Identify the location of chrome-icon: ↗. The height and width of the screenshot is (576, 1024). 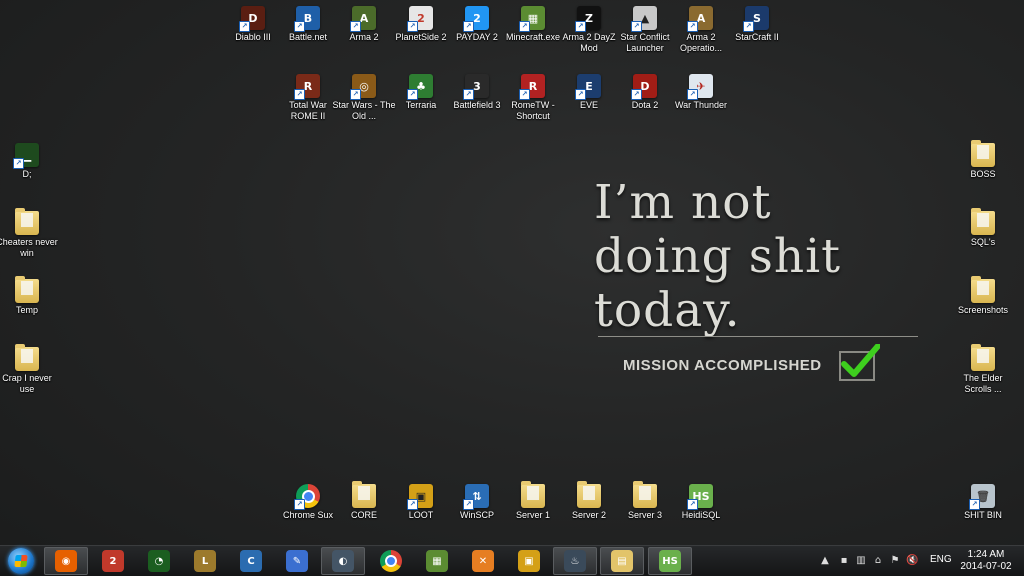
(307, 497).